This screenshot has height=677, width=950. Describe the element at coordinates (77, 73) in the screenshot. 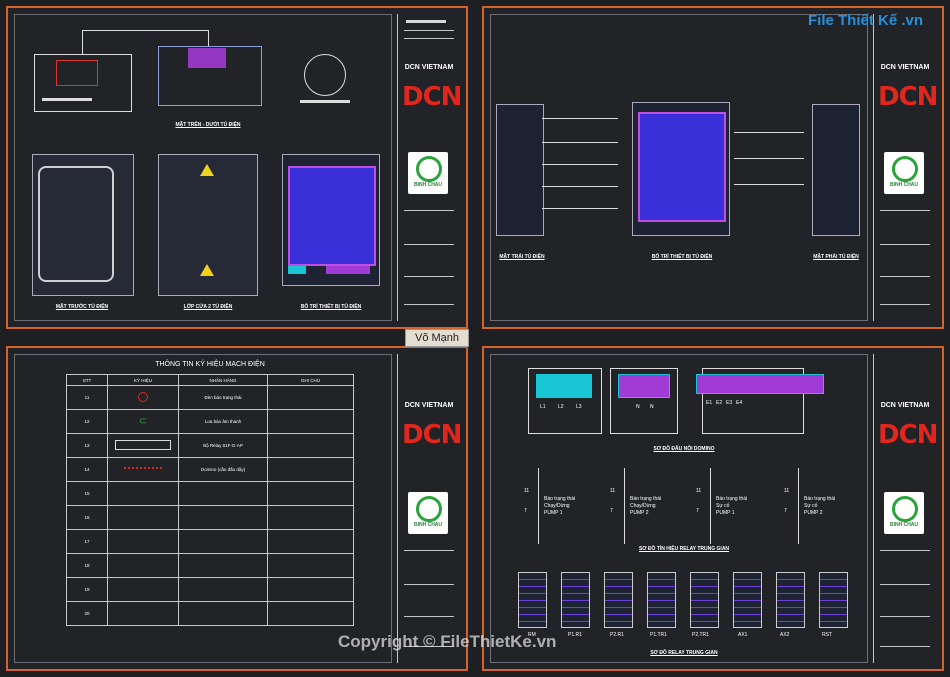

I see `top-view-detail` at that location.